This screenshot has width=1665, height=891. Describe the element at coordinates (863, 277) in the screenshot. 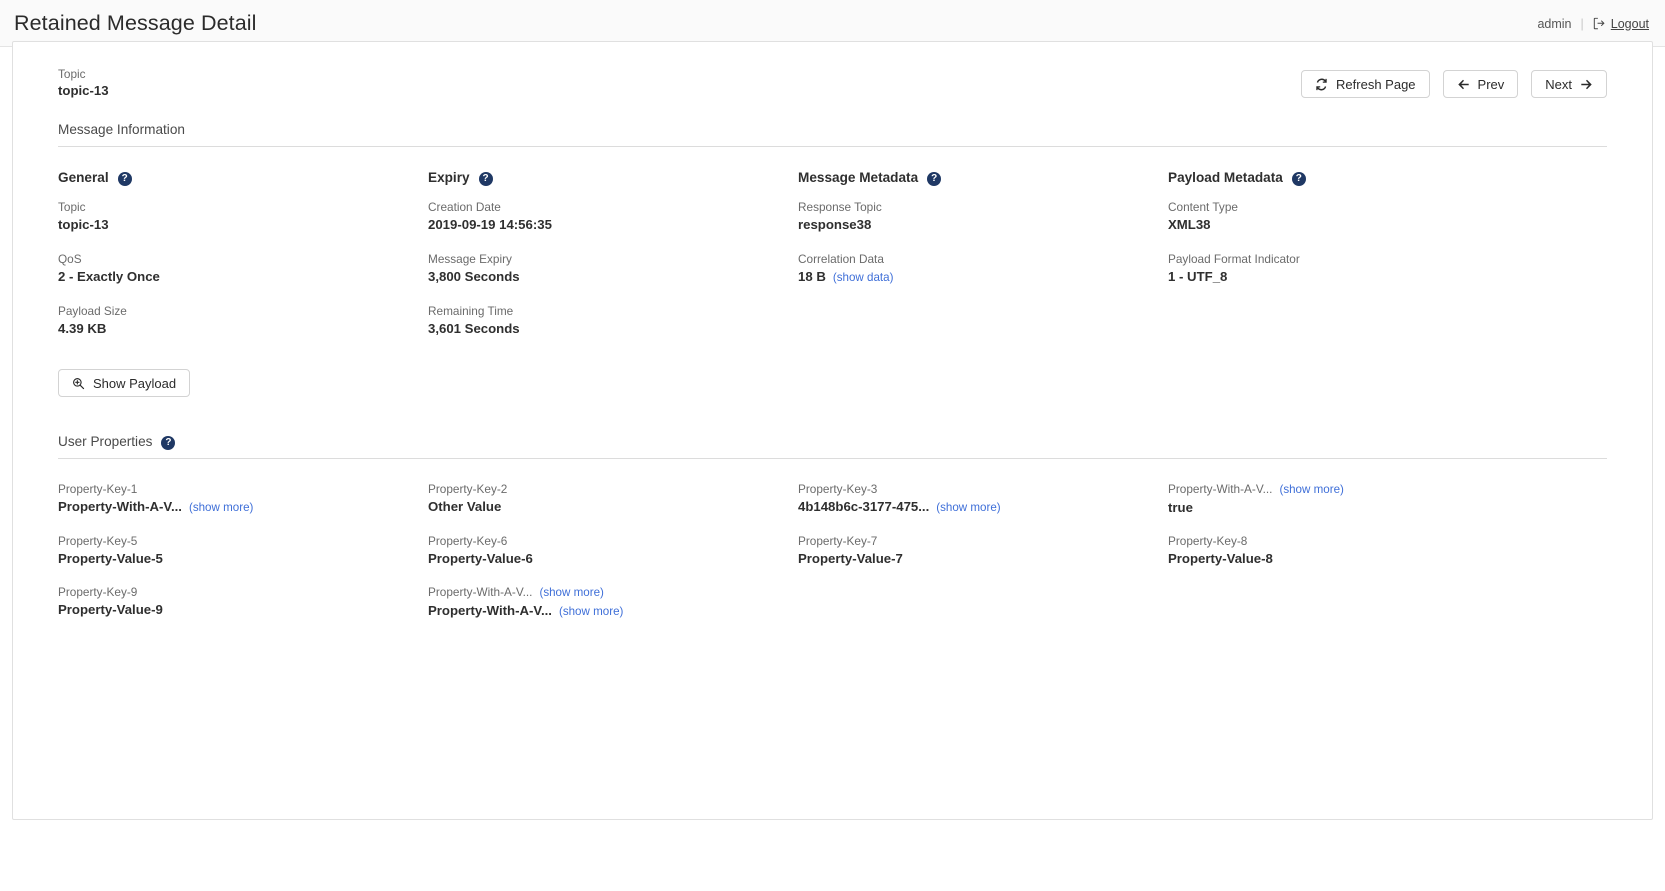

I see `show-data-link: (show data)` at that location.